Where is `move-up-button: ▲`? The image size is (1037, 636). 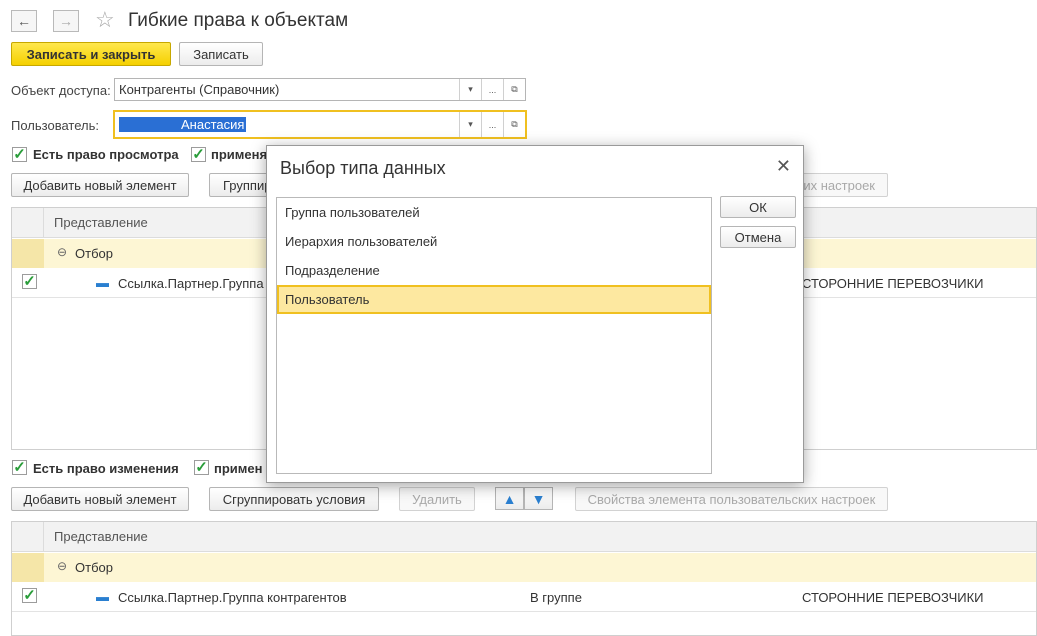
move-up-button: ▲ is located at coordinates (509, 498).